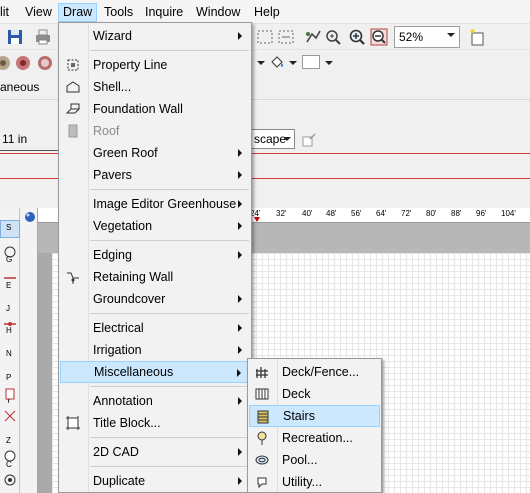  Describe the element at coordinates (299, 416) in the screenshot. I see `menu-item-label: Stairs` at that location.